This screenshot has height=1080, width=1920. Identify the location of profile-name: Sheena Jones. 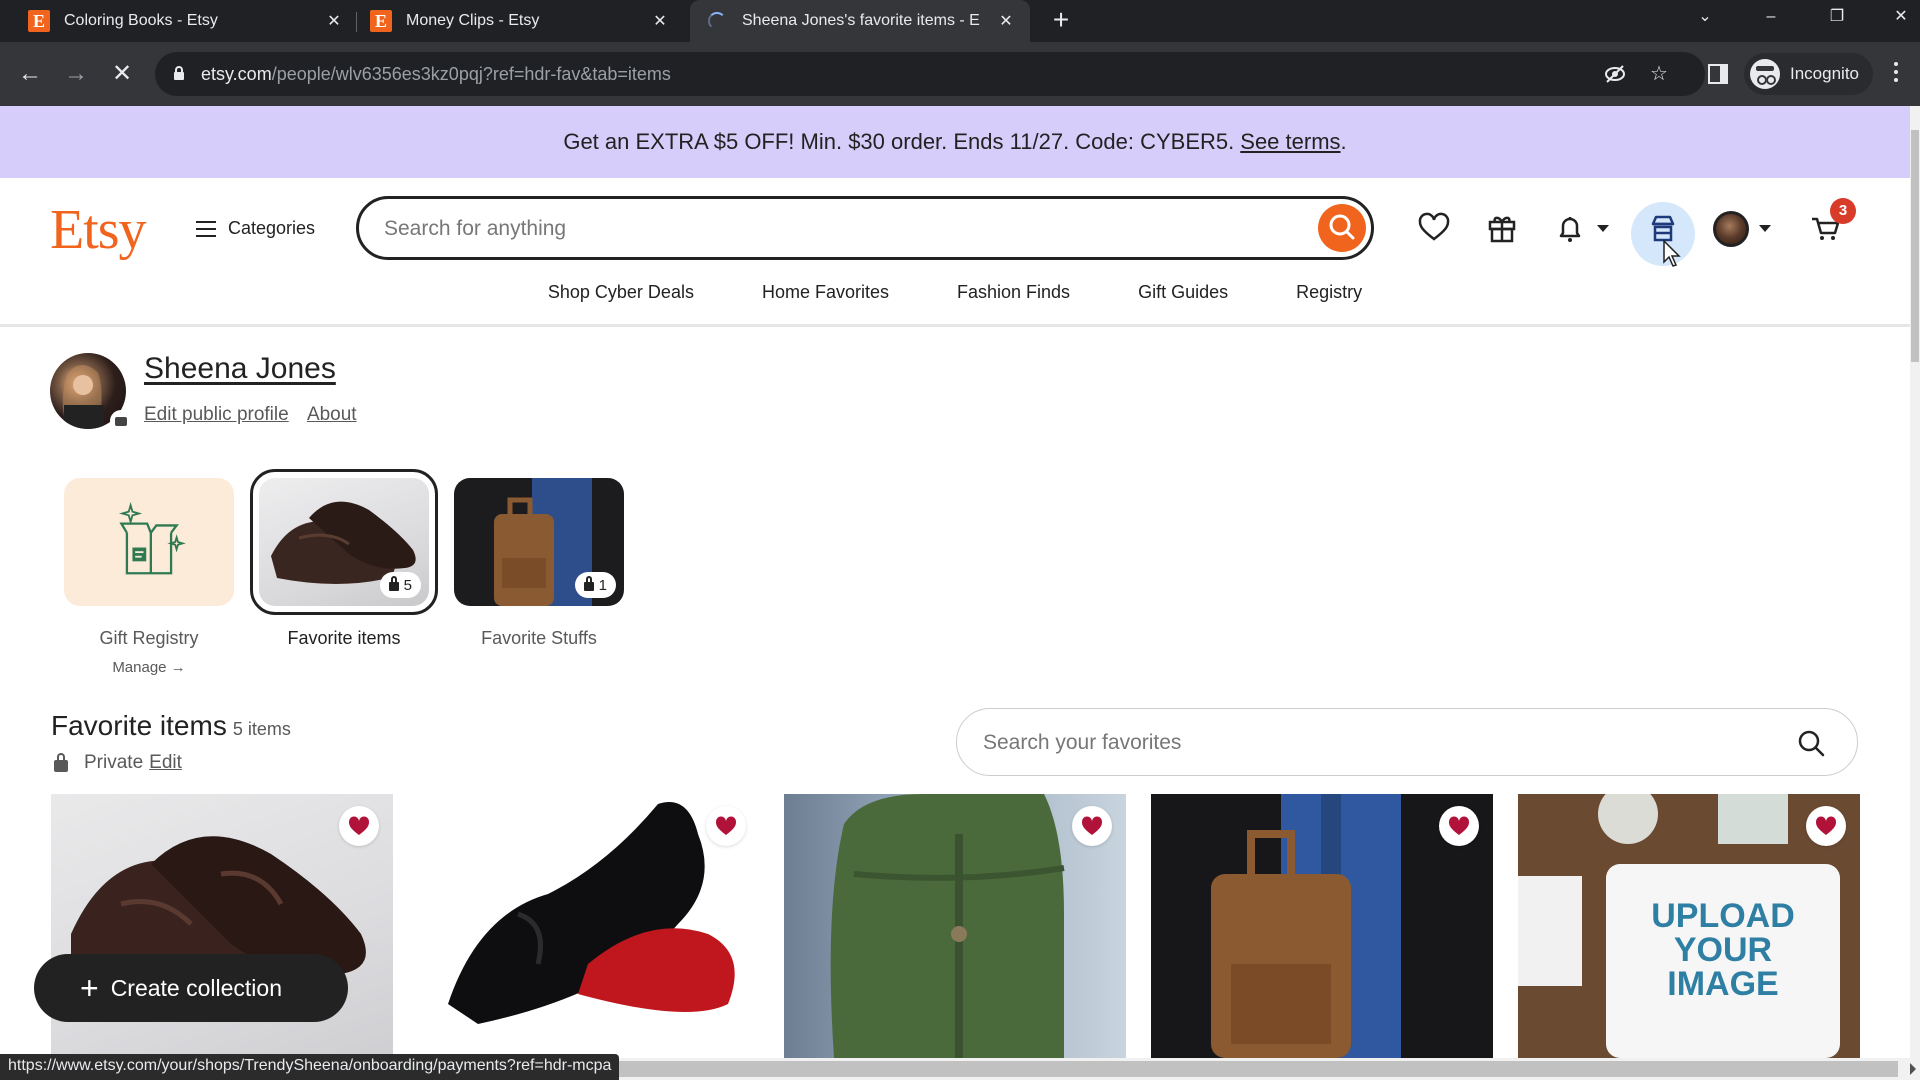
(240, 369).